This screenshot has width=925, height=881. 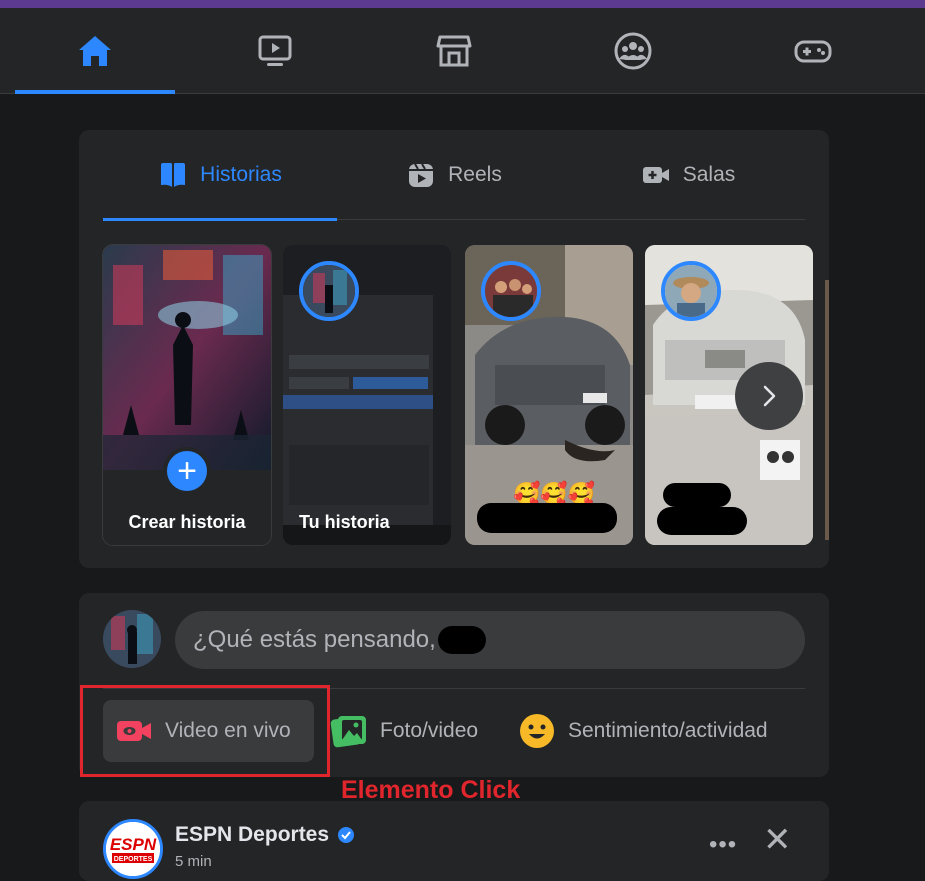 I want to click on stories-next-button, so click(x=769, y=396).